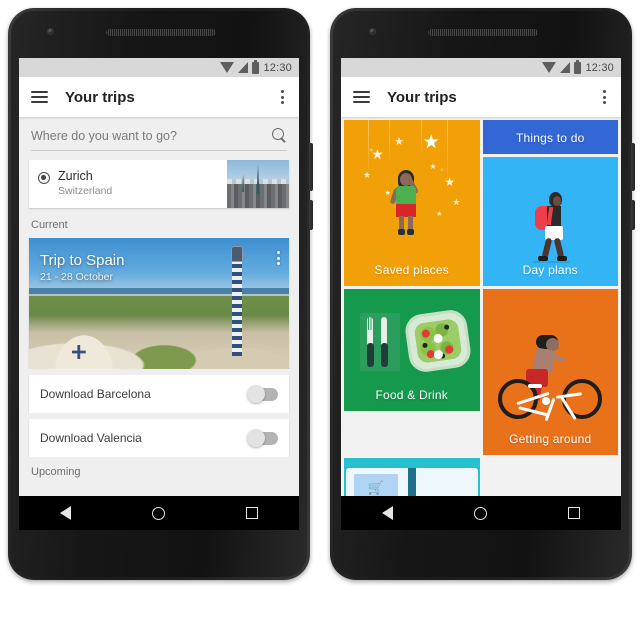 This screenshot has height=620, width=643. I want to click on open-book-illustration: 🛒, so click(411, 482).